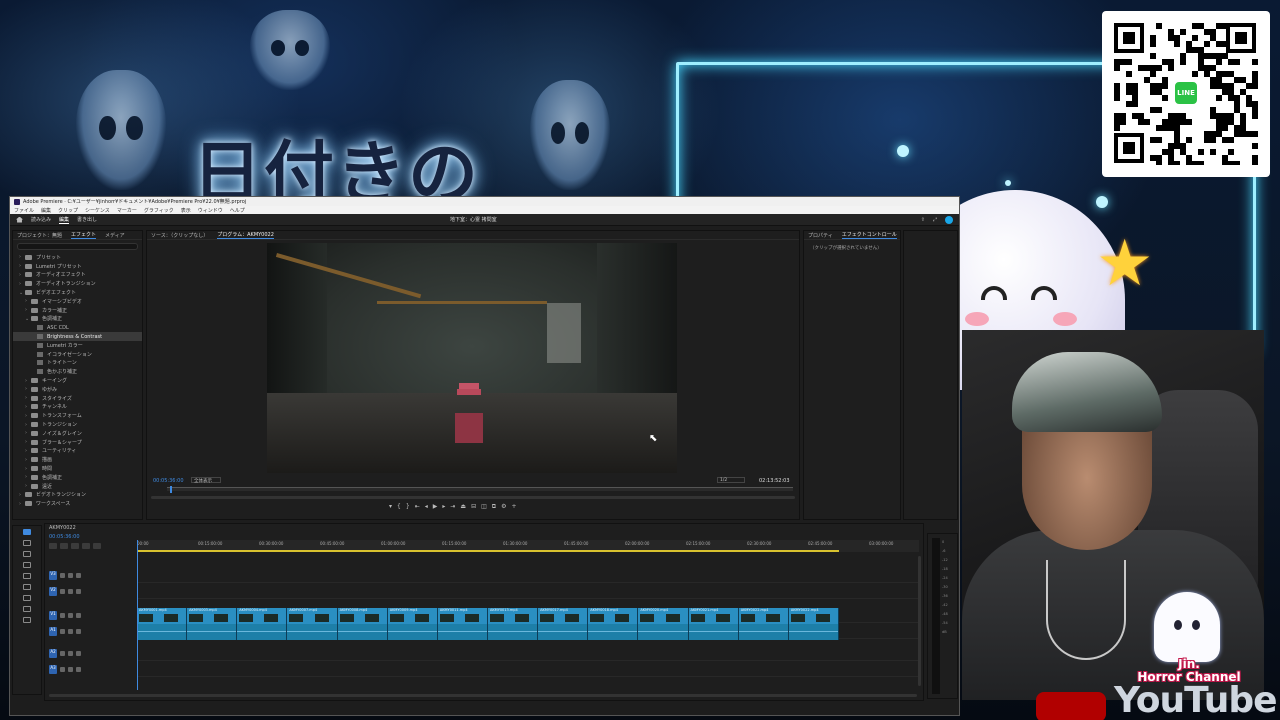  Describe the element at coordinates (473, 497) in the screenshot. I see `monitor-zoom-scrollbar` at that location.